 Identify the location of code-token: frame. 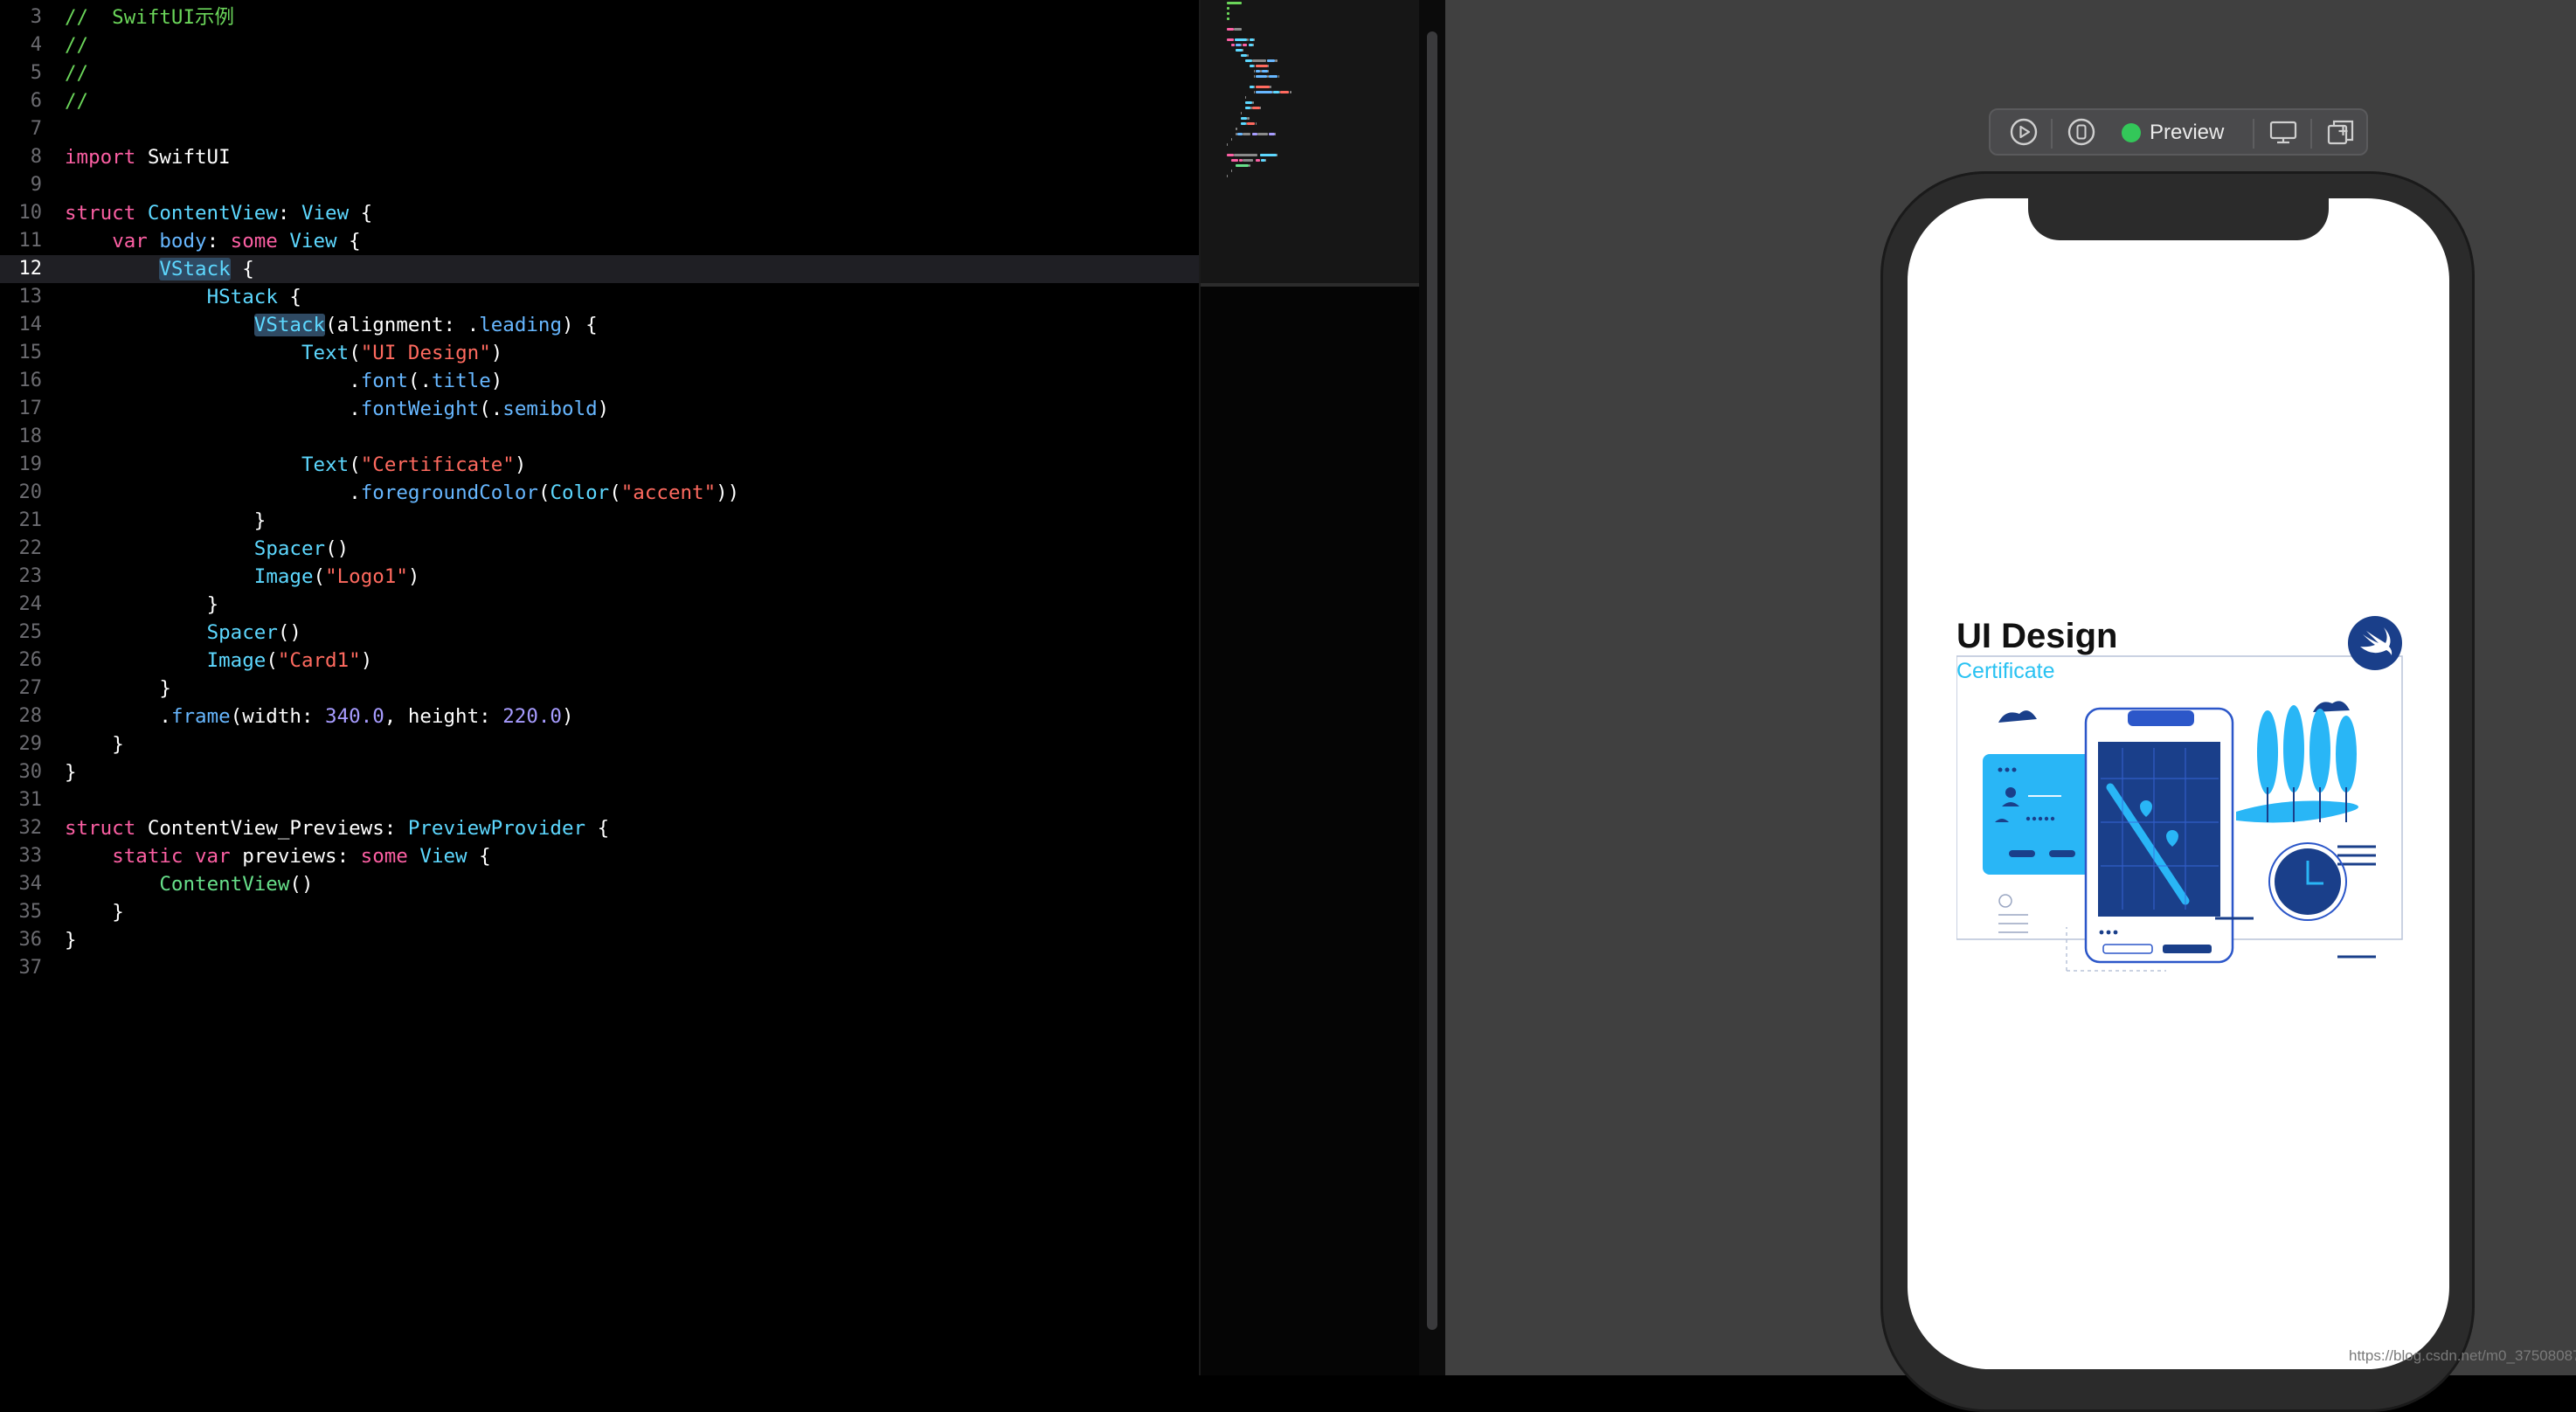
(200, 716).